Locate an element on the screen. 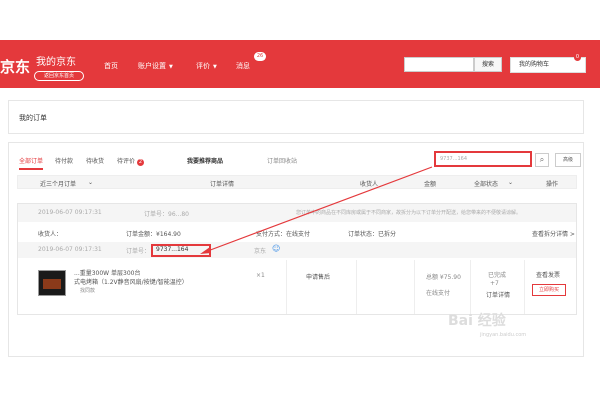  search-icon: ⌕ is located at coordinates (542, 160).